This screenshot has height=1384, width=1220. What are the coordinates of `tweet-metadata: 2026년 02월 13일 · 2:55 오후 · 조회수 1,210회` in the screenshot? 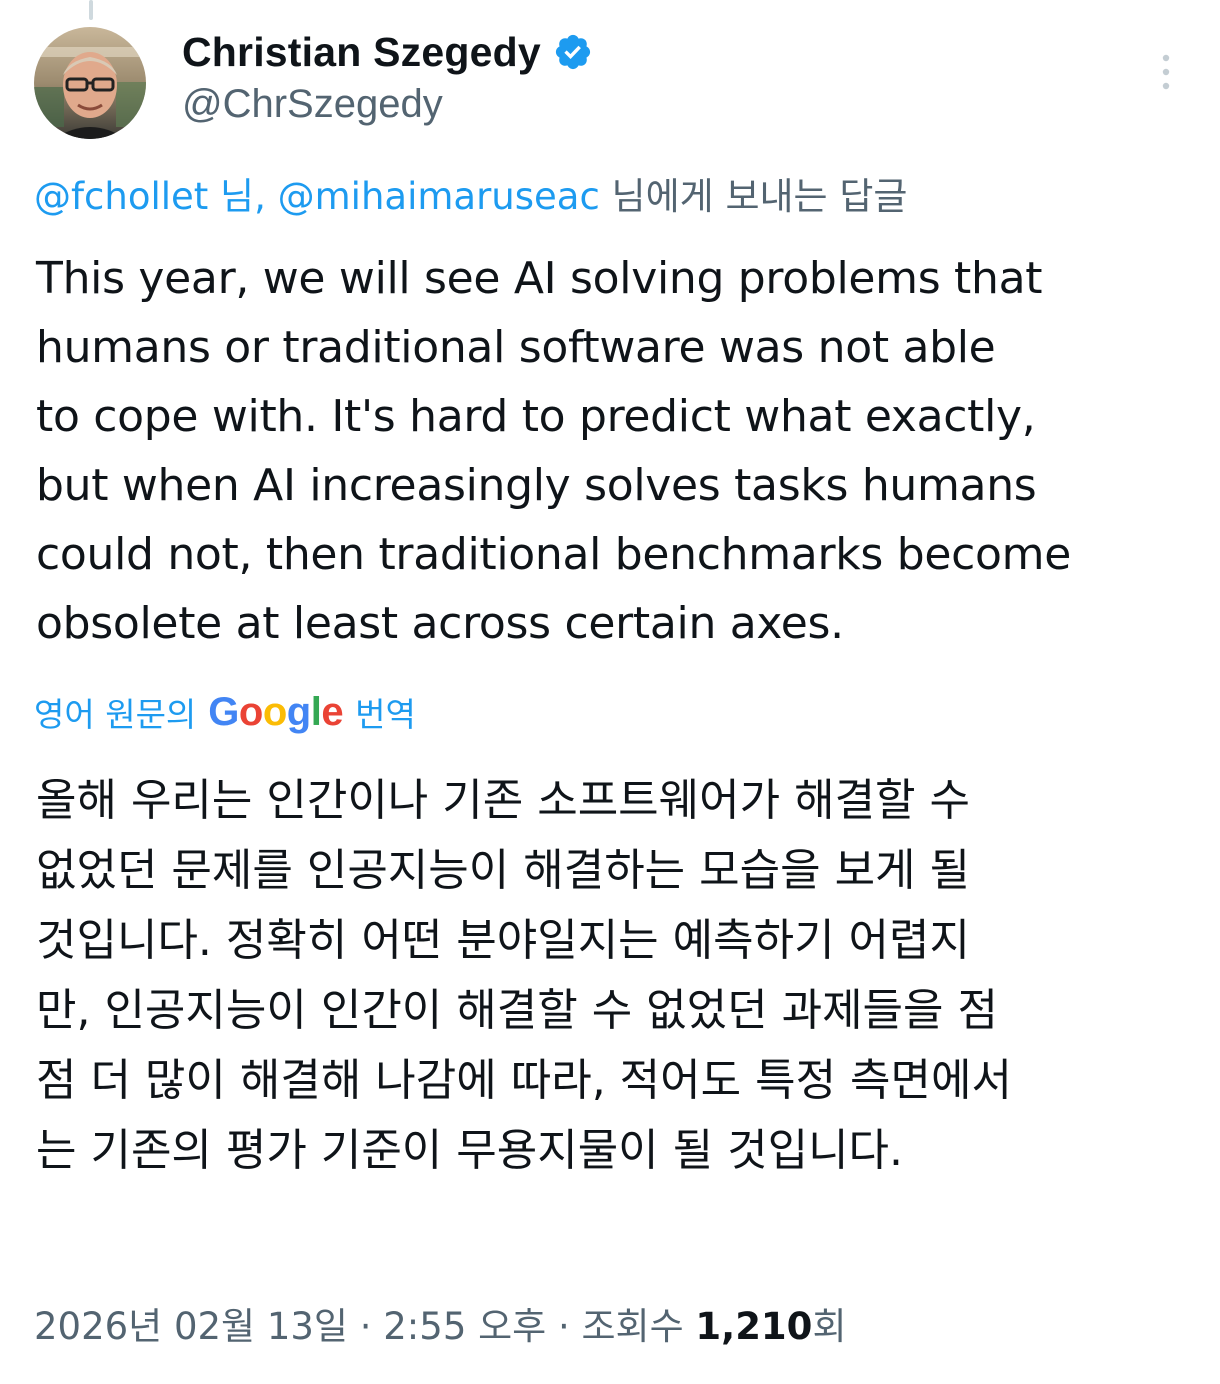 It's located at (440, 1323).